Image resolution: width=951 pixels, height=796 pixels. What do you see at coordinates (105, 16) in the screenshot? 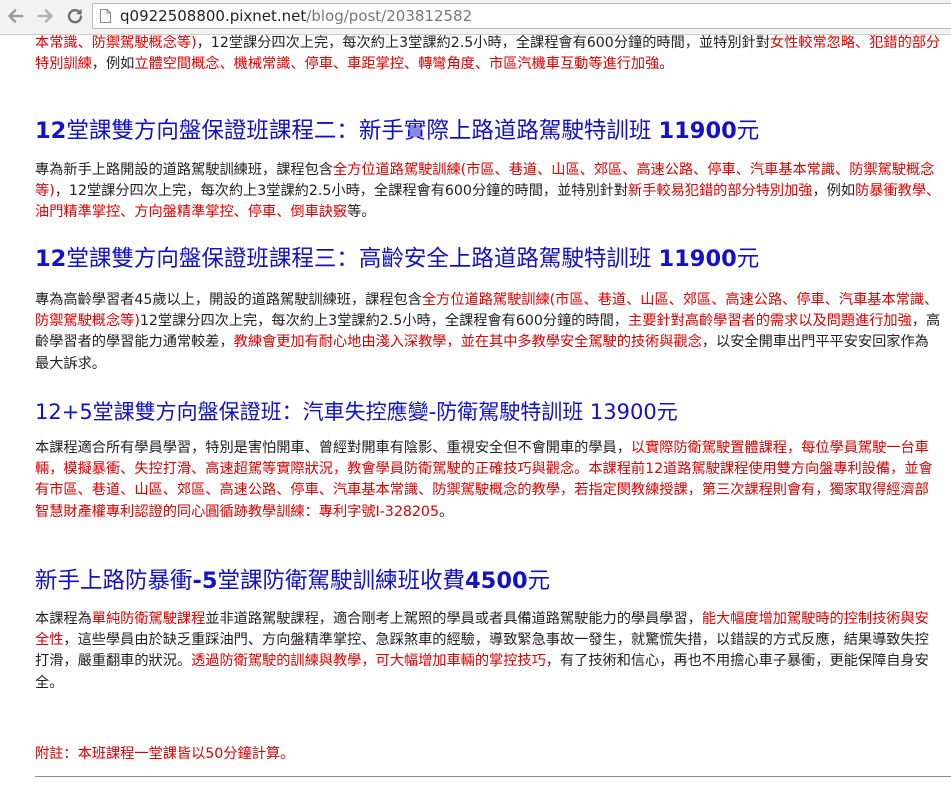
I see `page-icon` at bounding box center [105, 16].